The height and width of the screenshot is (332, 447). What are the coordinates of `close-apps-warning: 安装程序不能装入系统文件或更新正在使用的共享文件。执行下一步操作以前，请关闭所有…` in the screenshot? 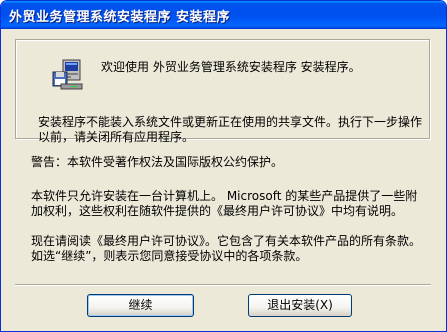 It's located at (230, 129).